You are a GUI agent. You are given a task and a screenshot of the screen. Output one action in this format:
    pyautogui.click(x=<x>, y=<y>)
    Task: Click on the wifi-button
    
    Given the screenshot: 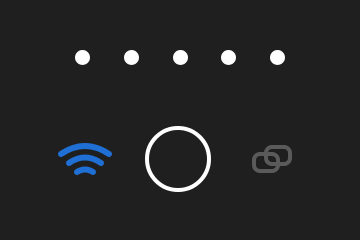 What is the action you would take?
    pyautogui.click(x=85, y=160)
    